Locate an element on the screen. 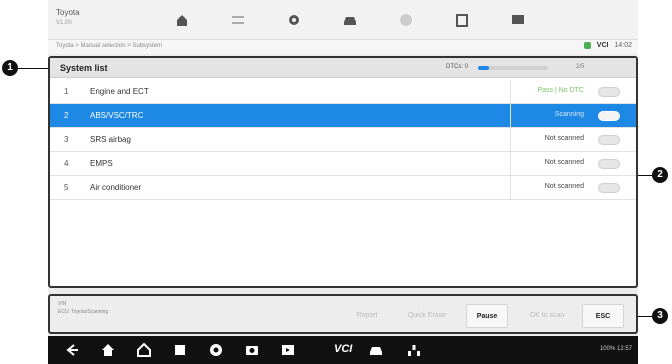  esc-button: ESC is located at coordinates (603, 316).